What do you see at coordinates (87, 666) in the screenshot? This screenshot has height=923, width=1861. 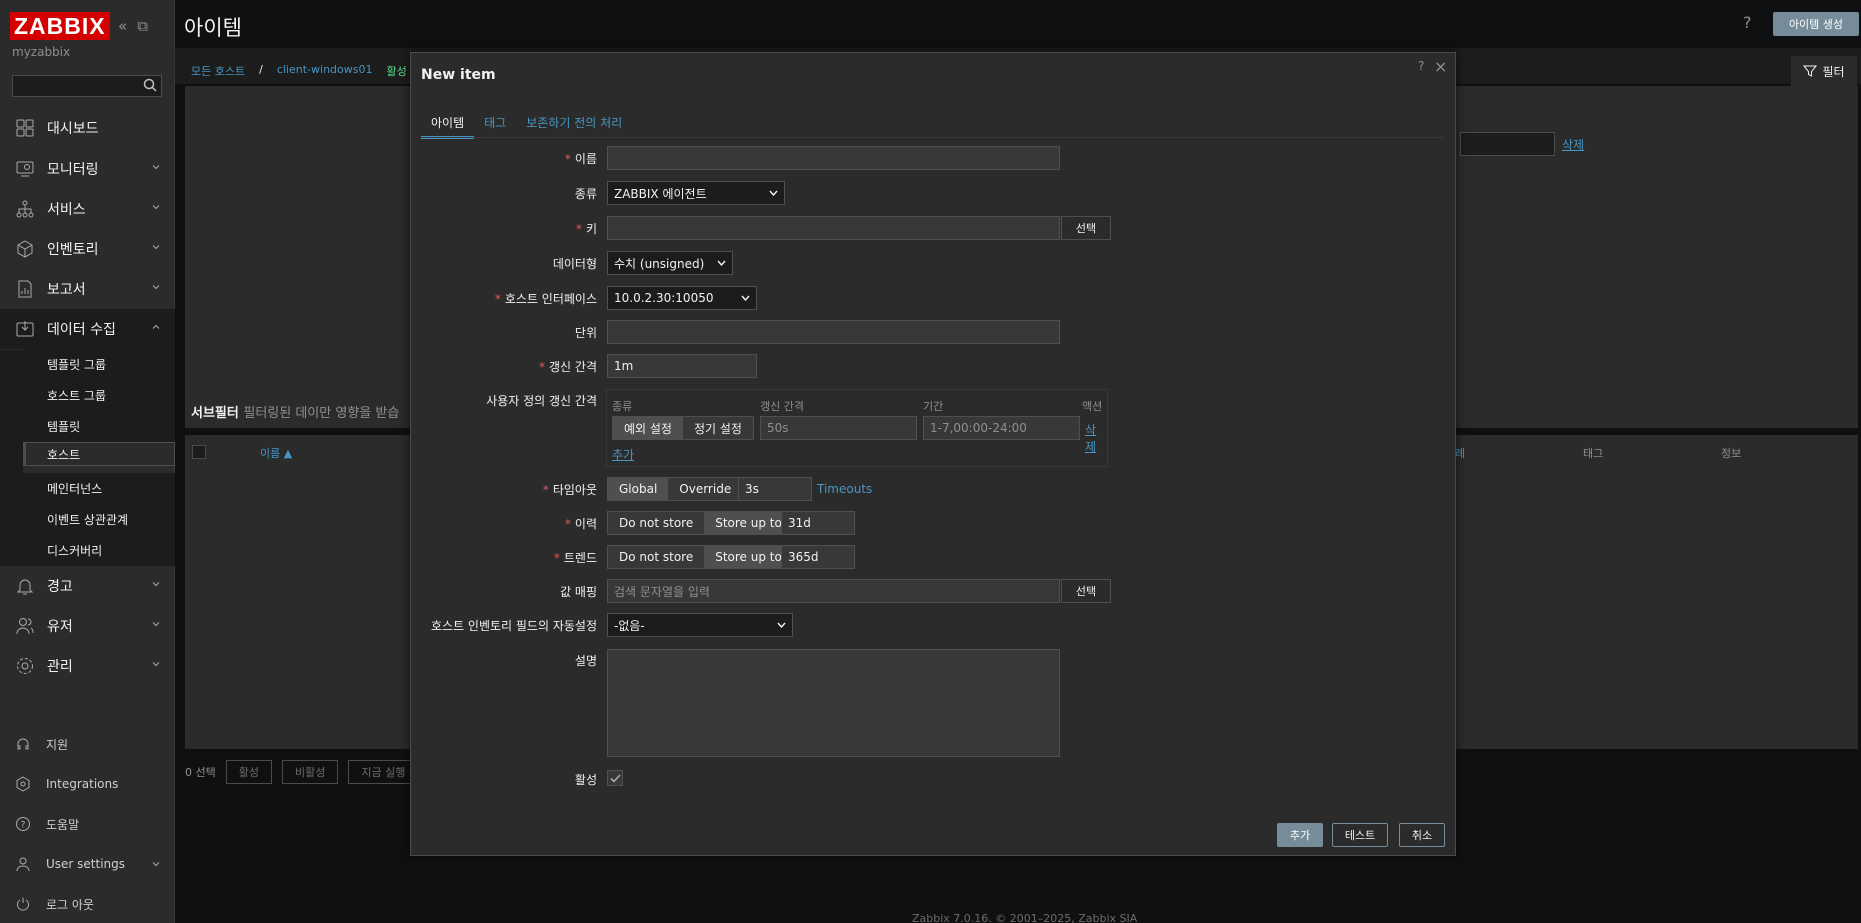 I see `nav-administration: 관리` at bounding box center [87, 666].